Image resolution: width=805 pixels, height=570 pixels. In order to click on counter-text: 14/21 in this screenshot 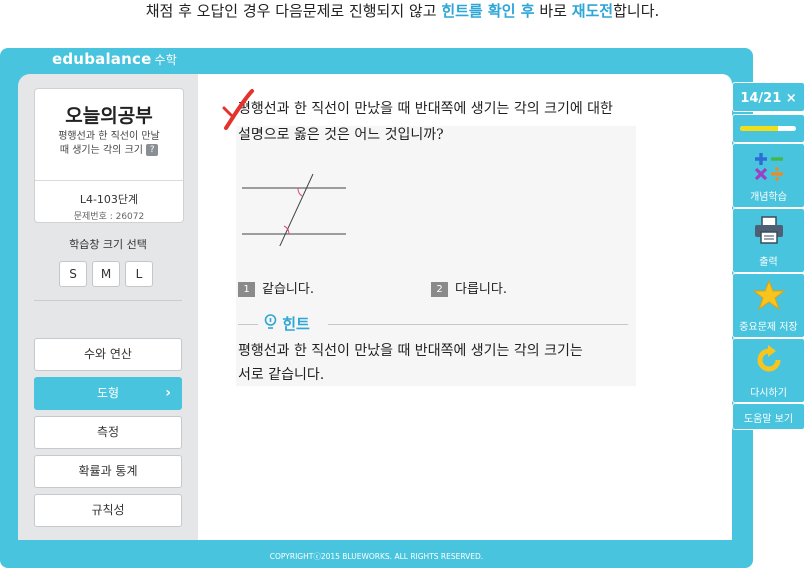, I will do `click(761, 98)`.